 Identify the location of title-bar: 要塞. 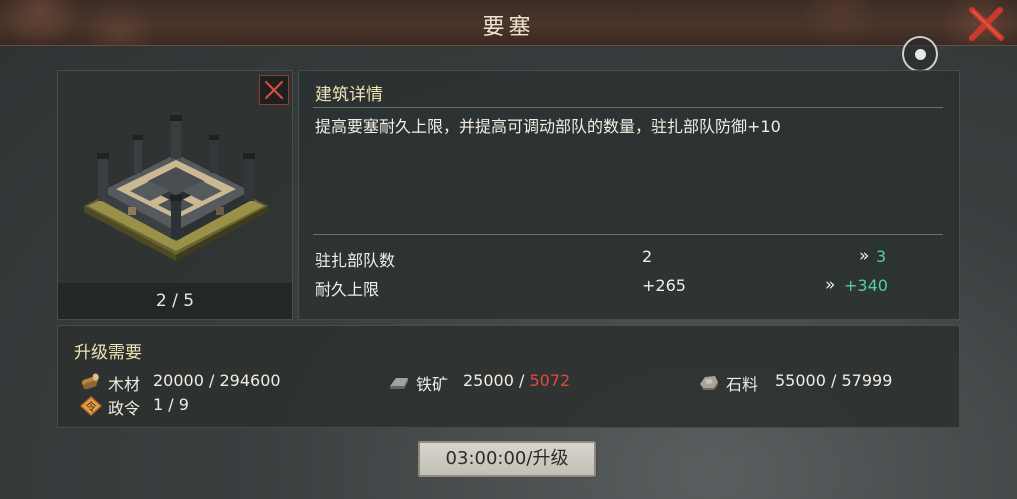
(508, 23).